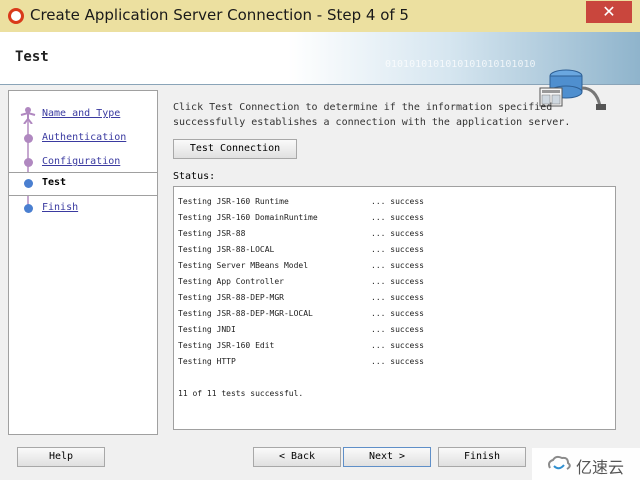  I want to click on test-name: Testing JSR-88, so click(212, 233).